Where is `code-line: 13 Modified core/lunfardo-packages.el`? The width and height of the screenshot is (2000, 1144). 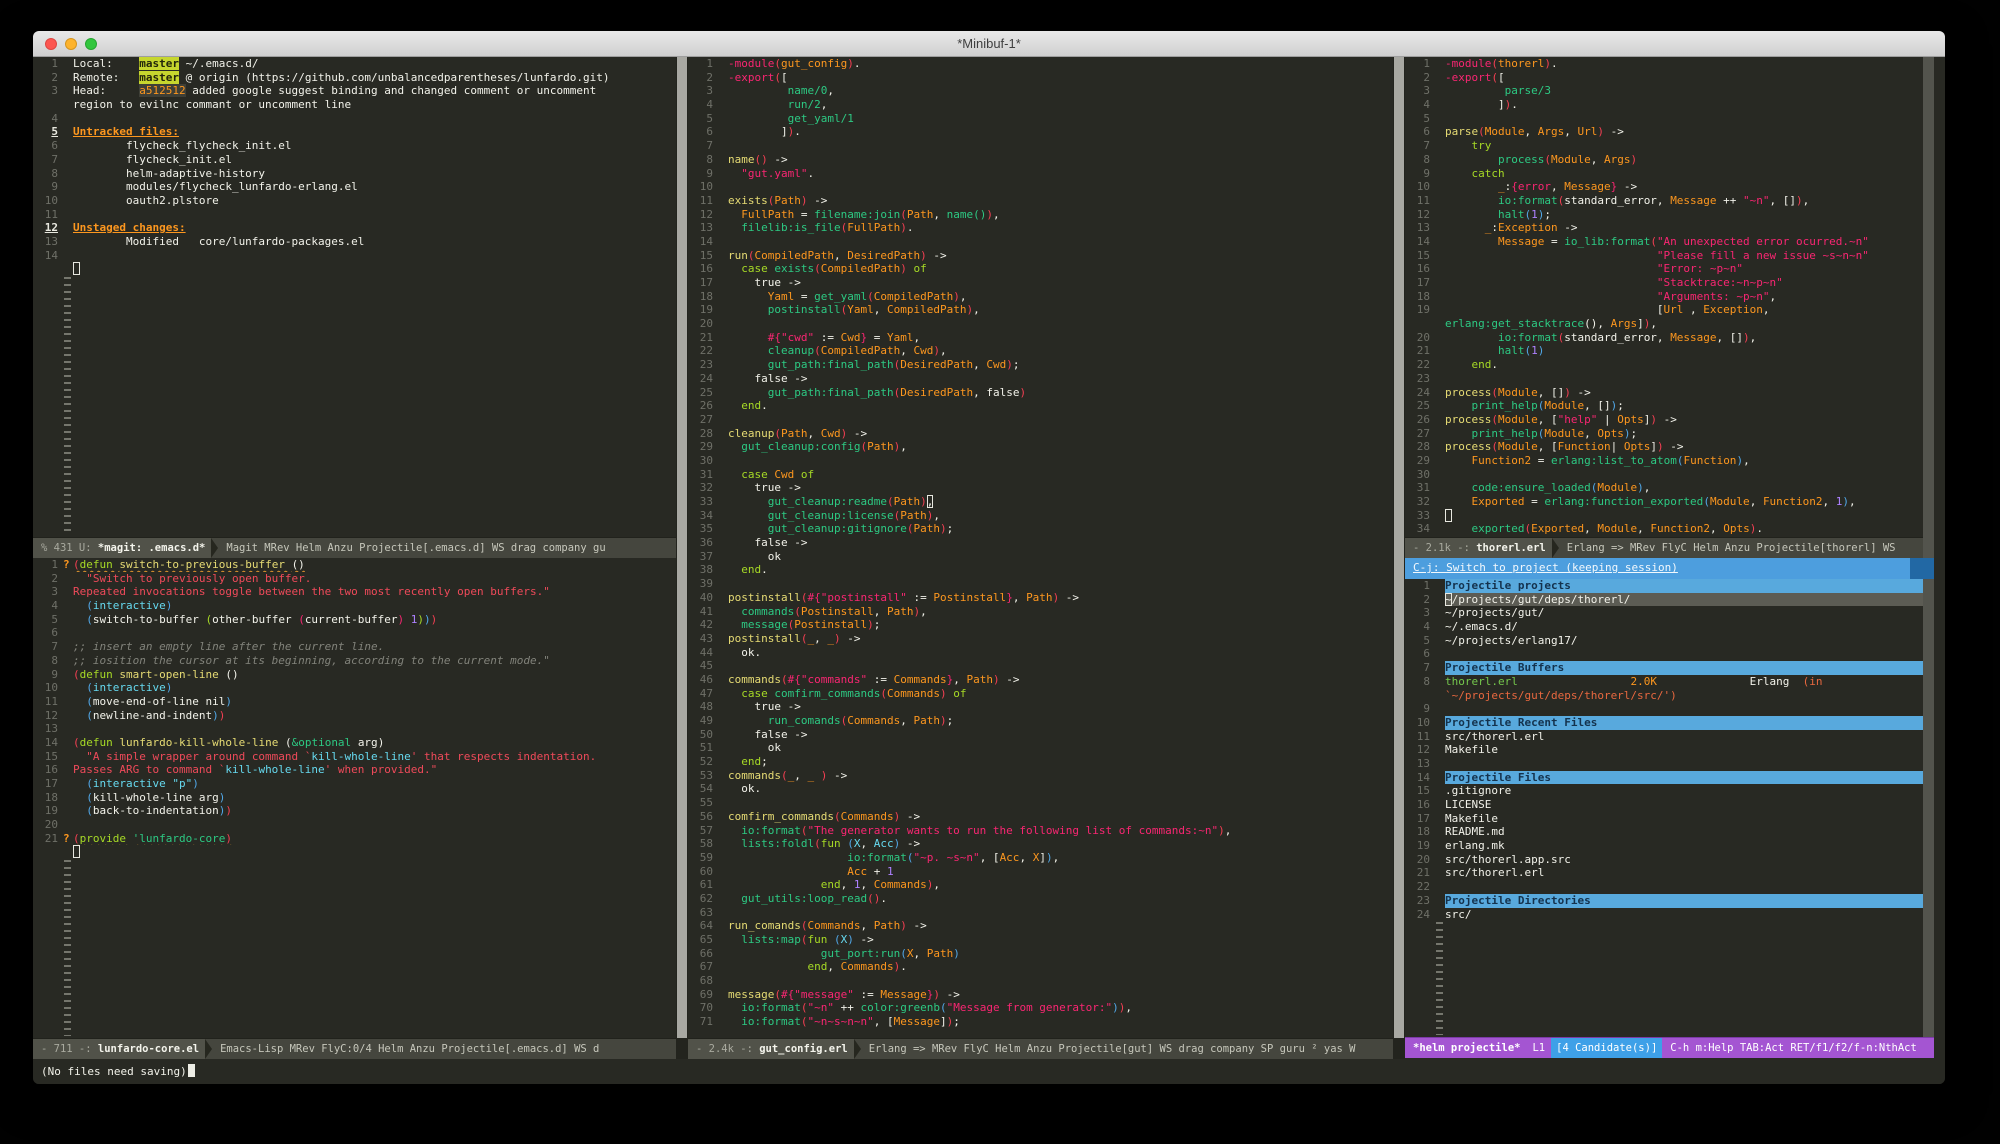
code-line: 13 Modified core/lunfardo-packages.el is located at coordinates (204, 241).